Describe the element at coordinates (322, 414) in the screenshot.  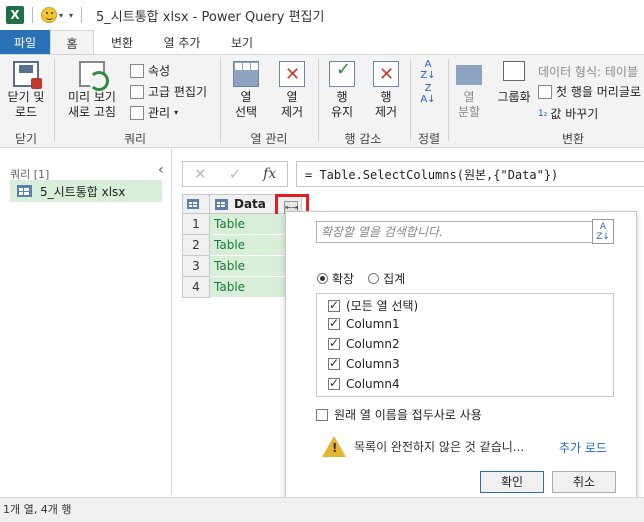
I see `prefix-checkbox` at that location.